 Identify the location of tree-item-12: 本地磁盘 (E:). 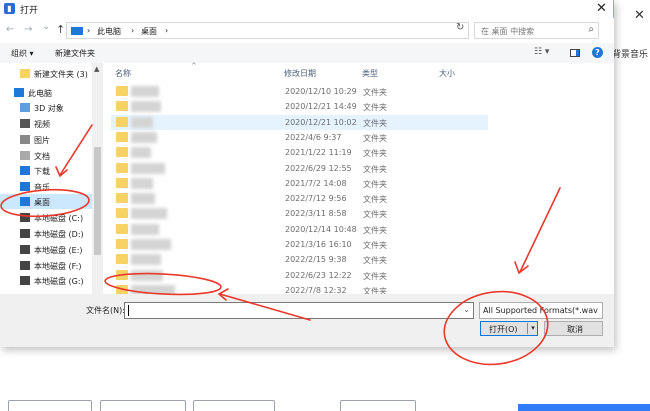
(46, 249).